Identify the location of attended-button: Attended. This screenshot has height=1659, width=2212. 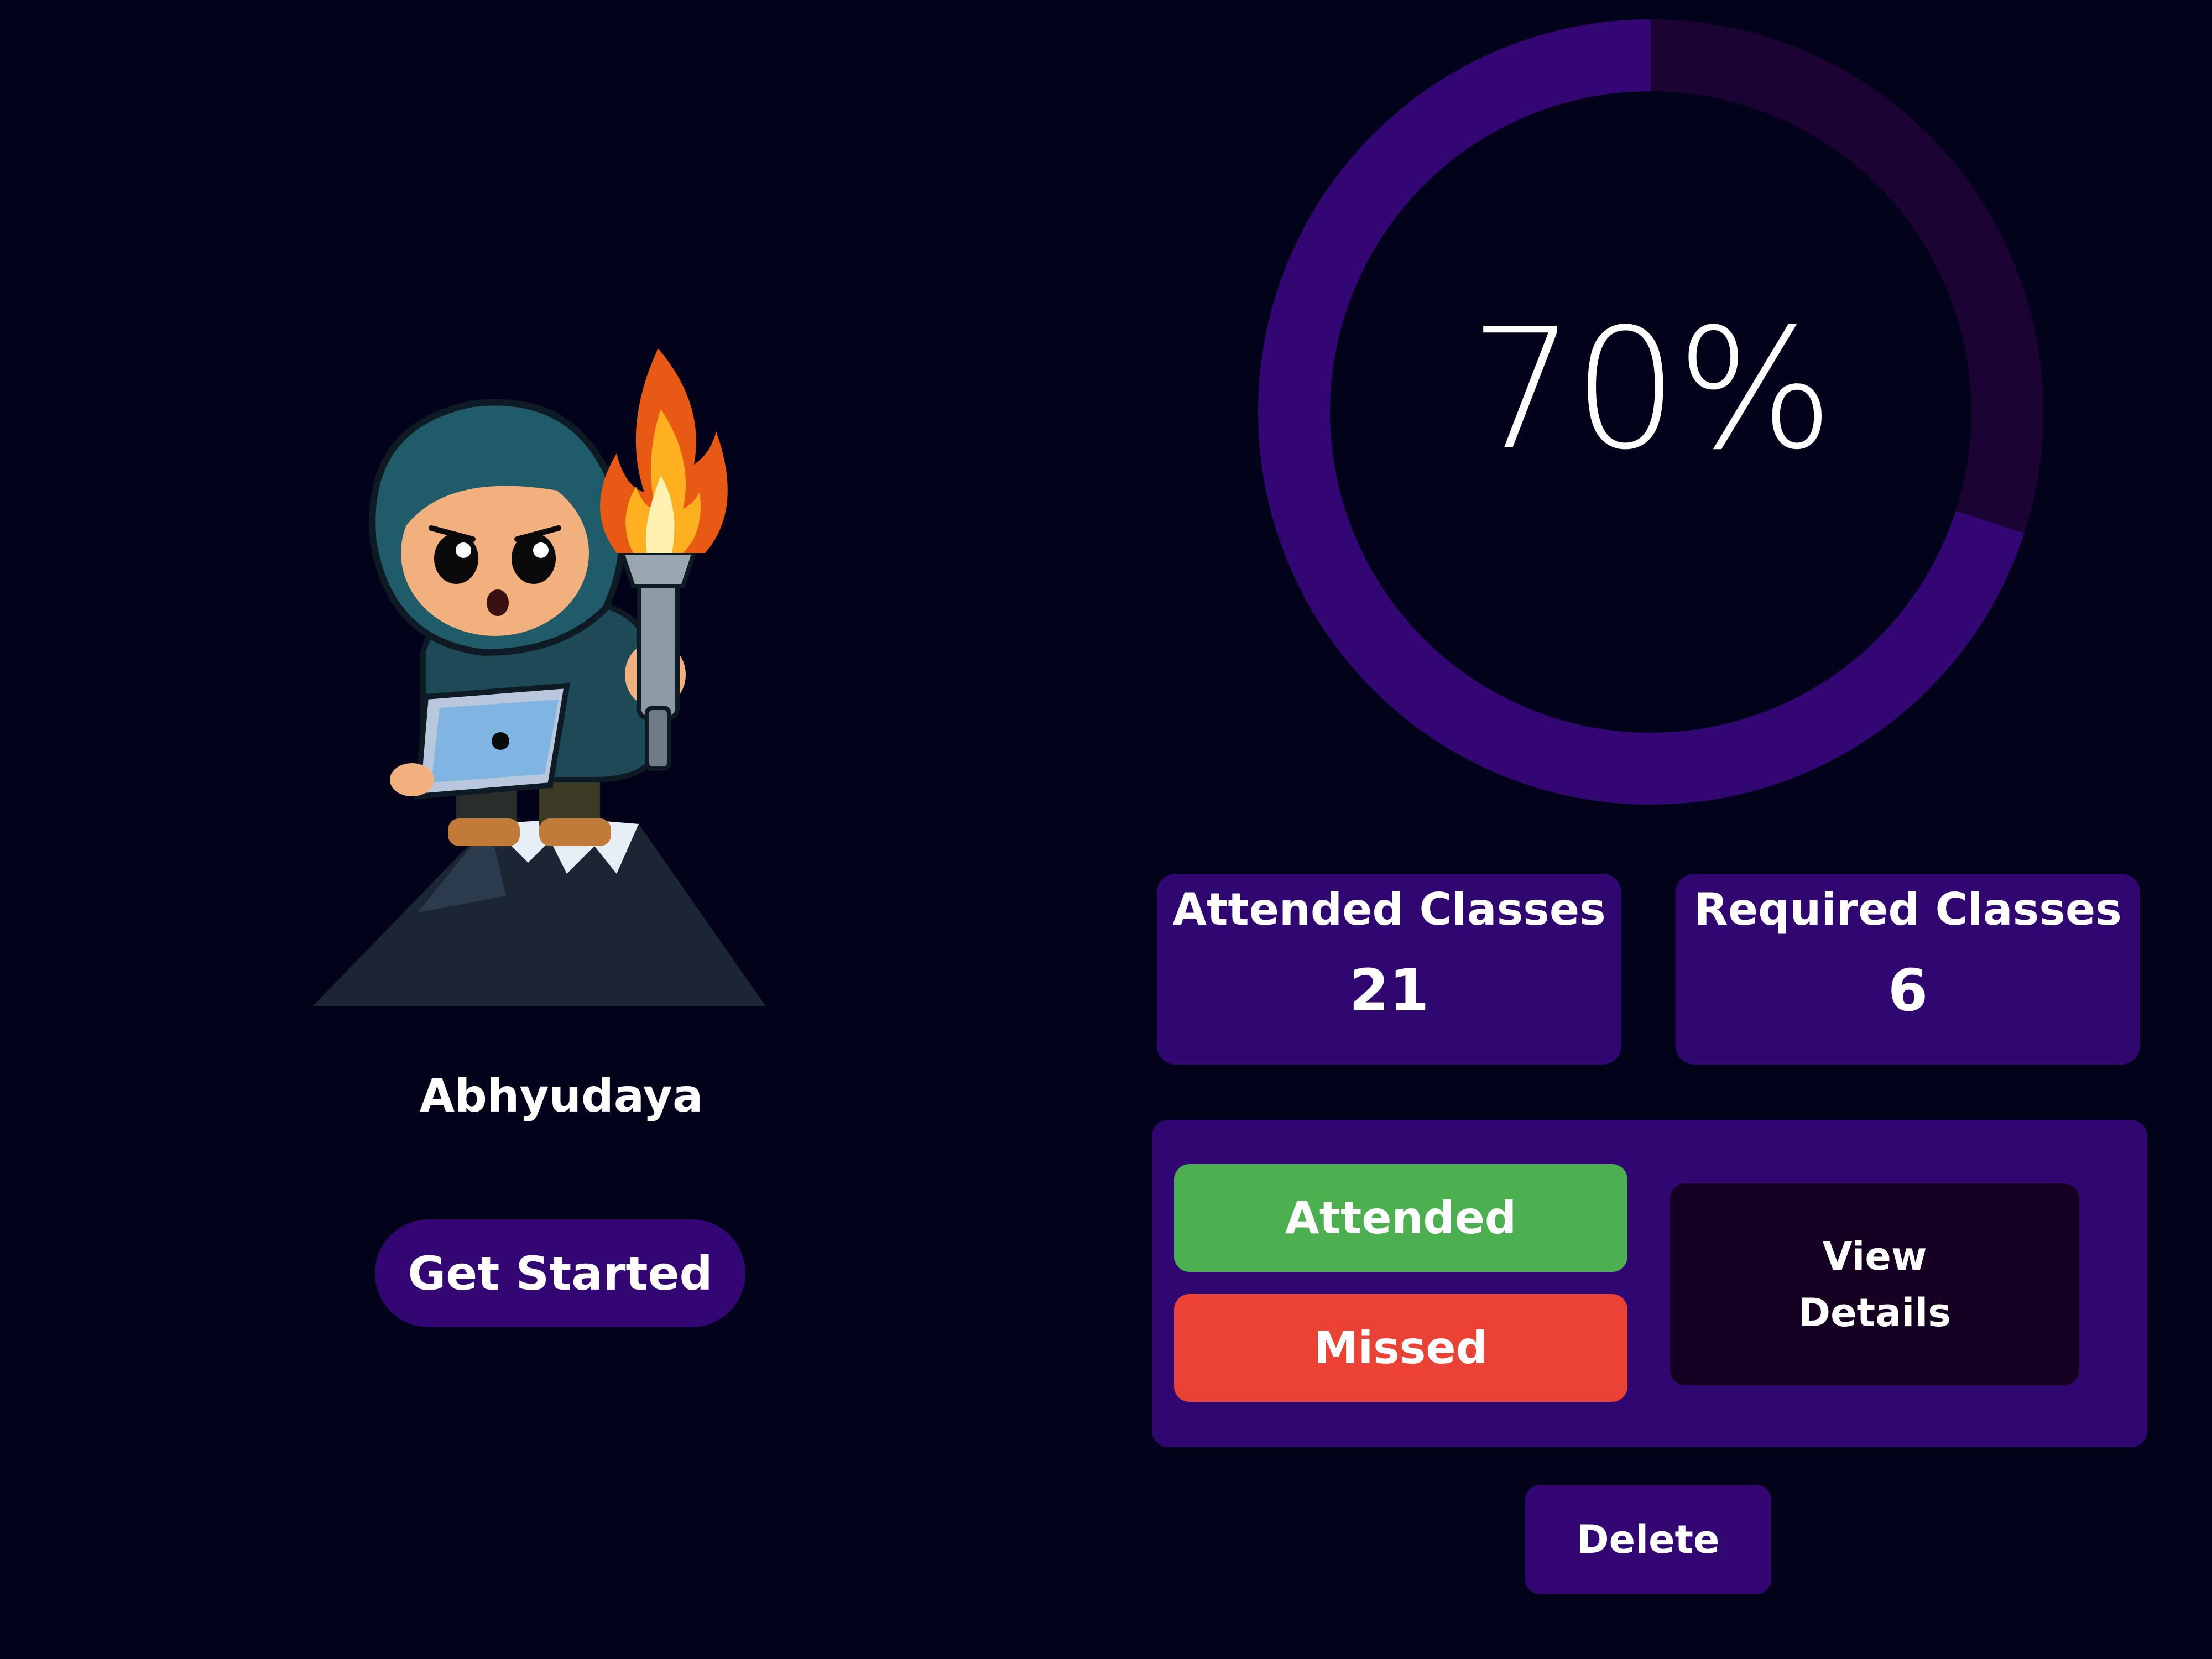
(1400, 1218).